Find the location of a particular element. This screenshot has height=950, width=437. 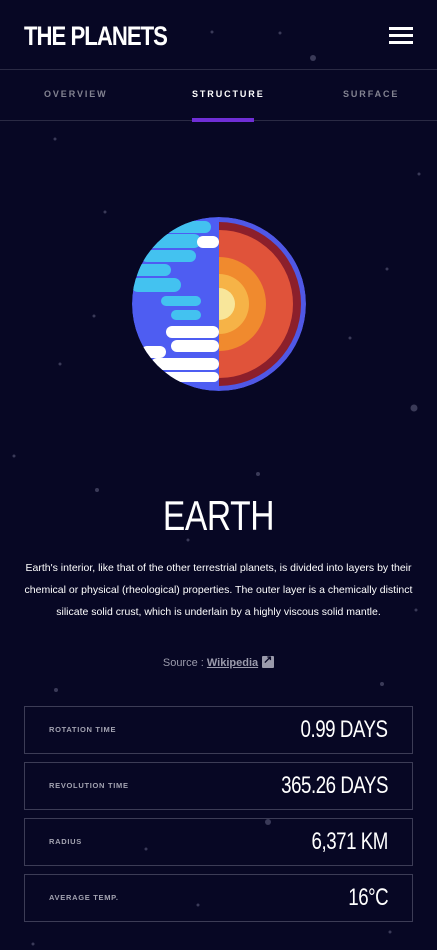

planet-view-tabs: OVERVIEW STRUCTURE SURFACE is located at coordinates (218, 96).